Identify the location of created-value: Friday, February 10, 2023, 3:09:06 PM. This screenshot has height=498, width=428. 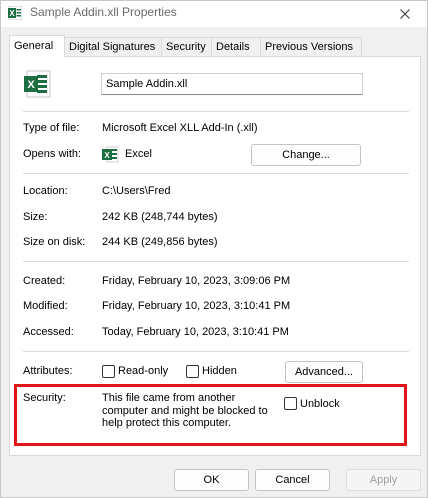
(196, 281).